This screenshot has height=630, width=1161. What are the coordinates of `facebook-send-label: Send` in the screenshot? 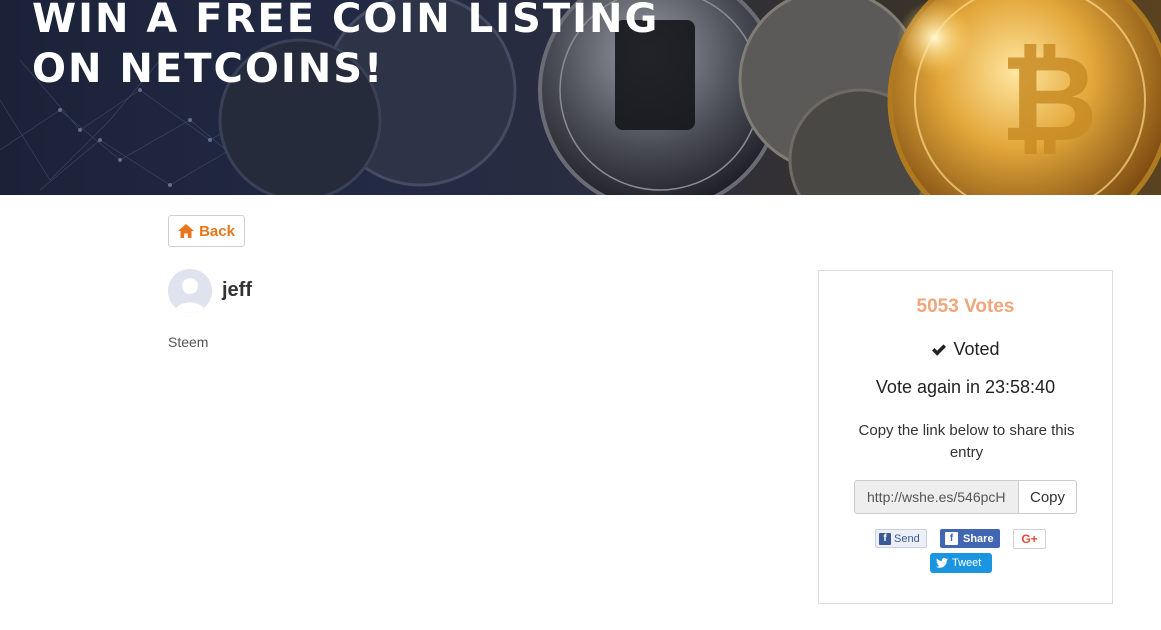 It's located at (907, 538).